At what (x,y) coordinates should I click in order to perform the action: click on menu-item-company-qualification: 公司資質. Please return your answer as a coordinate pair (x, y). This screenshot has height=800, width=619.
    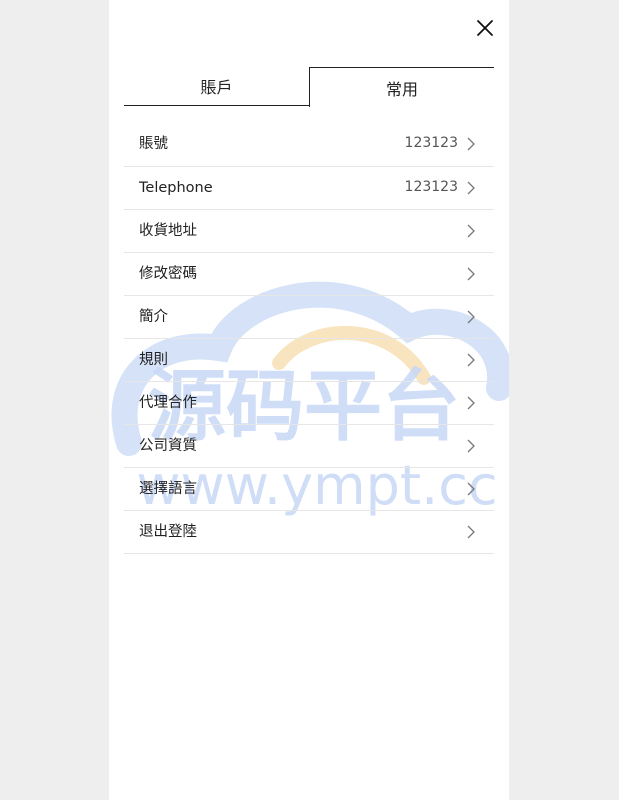
    Looking at the image, I should click on (309, 446).